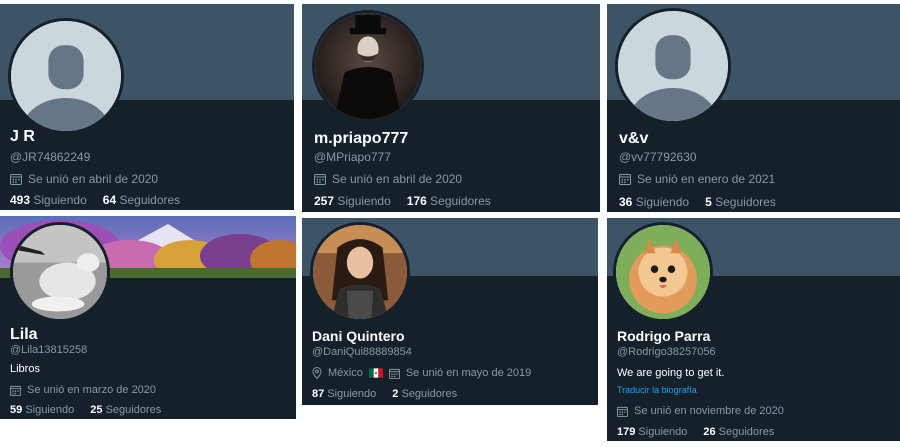 This screenshot has height=447, width=900. I want to click on join-date: Se unió en marzo de 2020, so click(83, 390).